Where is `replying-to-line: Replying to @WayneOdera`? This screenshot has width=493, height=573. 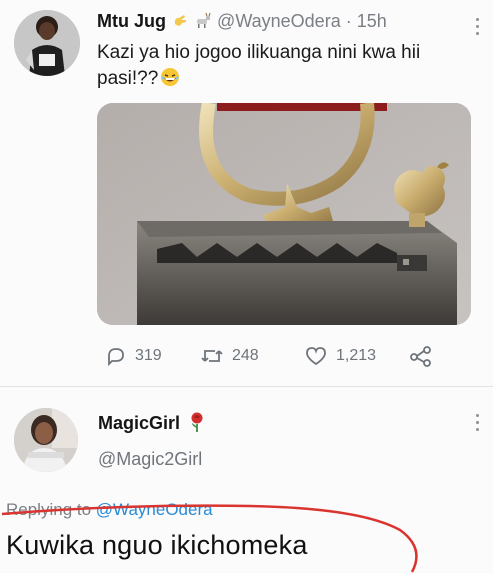 replying-to-line: Replying to @WayneOdera is located at coordinates (109, 510).